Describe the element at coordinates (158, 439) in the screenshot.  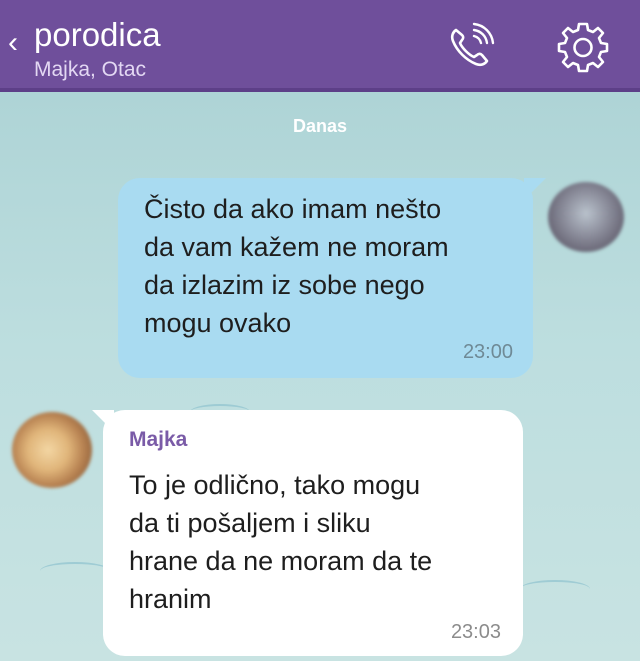
I see `sender-name: Majka` at that location.